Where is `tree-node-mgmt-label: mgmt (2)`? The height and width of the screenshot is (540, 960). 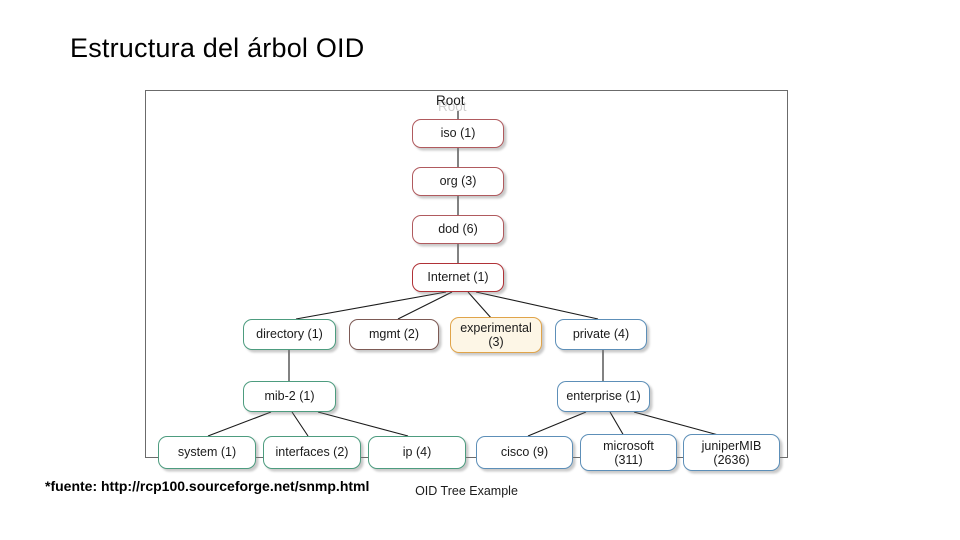 tree-node-mgmt-label: mgmt (2) is located at coordinates (394, 333).